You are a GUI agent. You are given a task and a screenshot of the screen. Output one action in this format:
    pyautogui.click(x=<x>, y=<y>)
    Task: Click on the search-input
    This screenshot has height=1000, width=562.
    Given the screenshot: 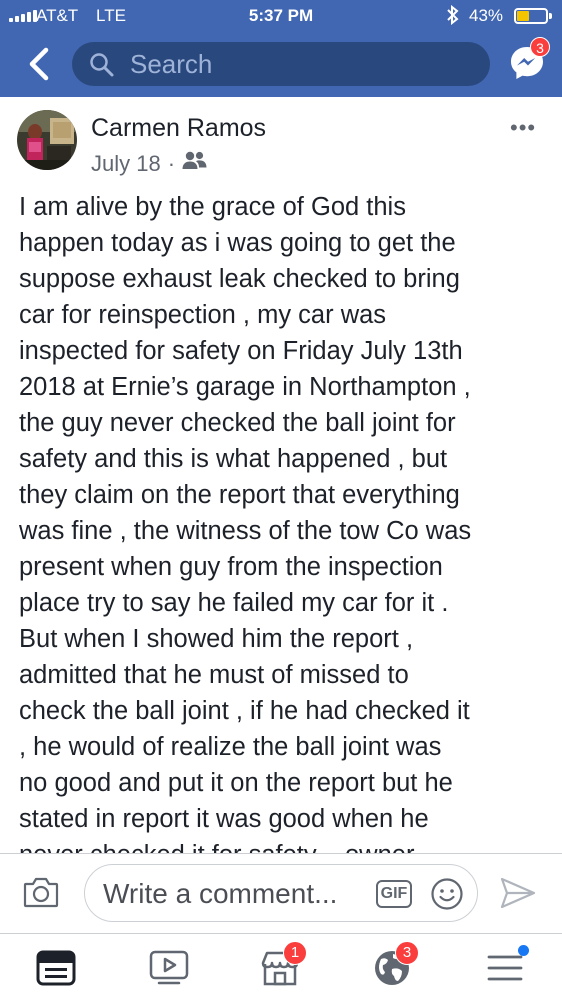 What is the action you would take?
    pyautogui.click(x=300, y=64)
    